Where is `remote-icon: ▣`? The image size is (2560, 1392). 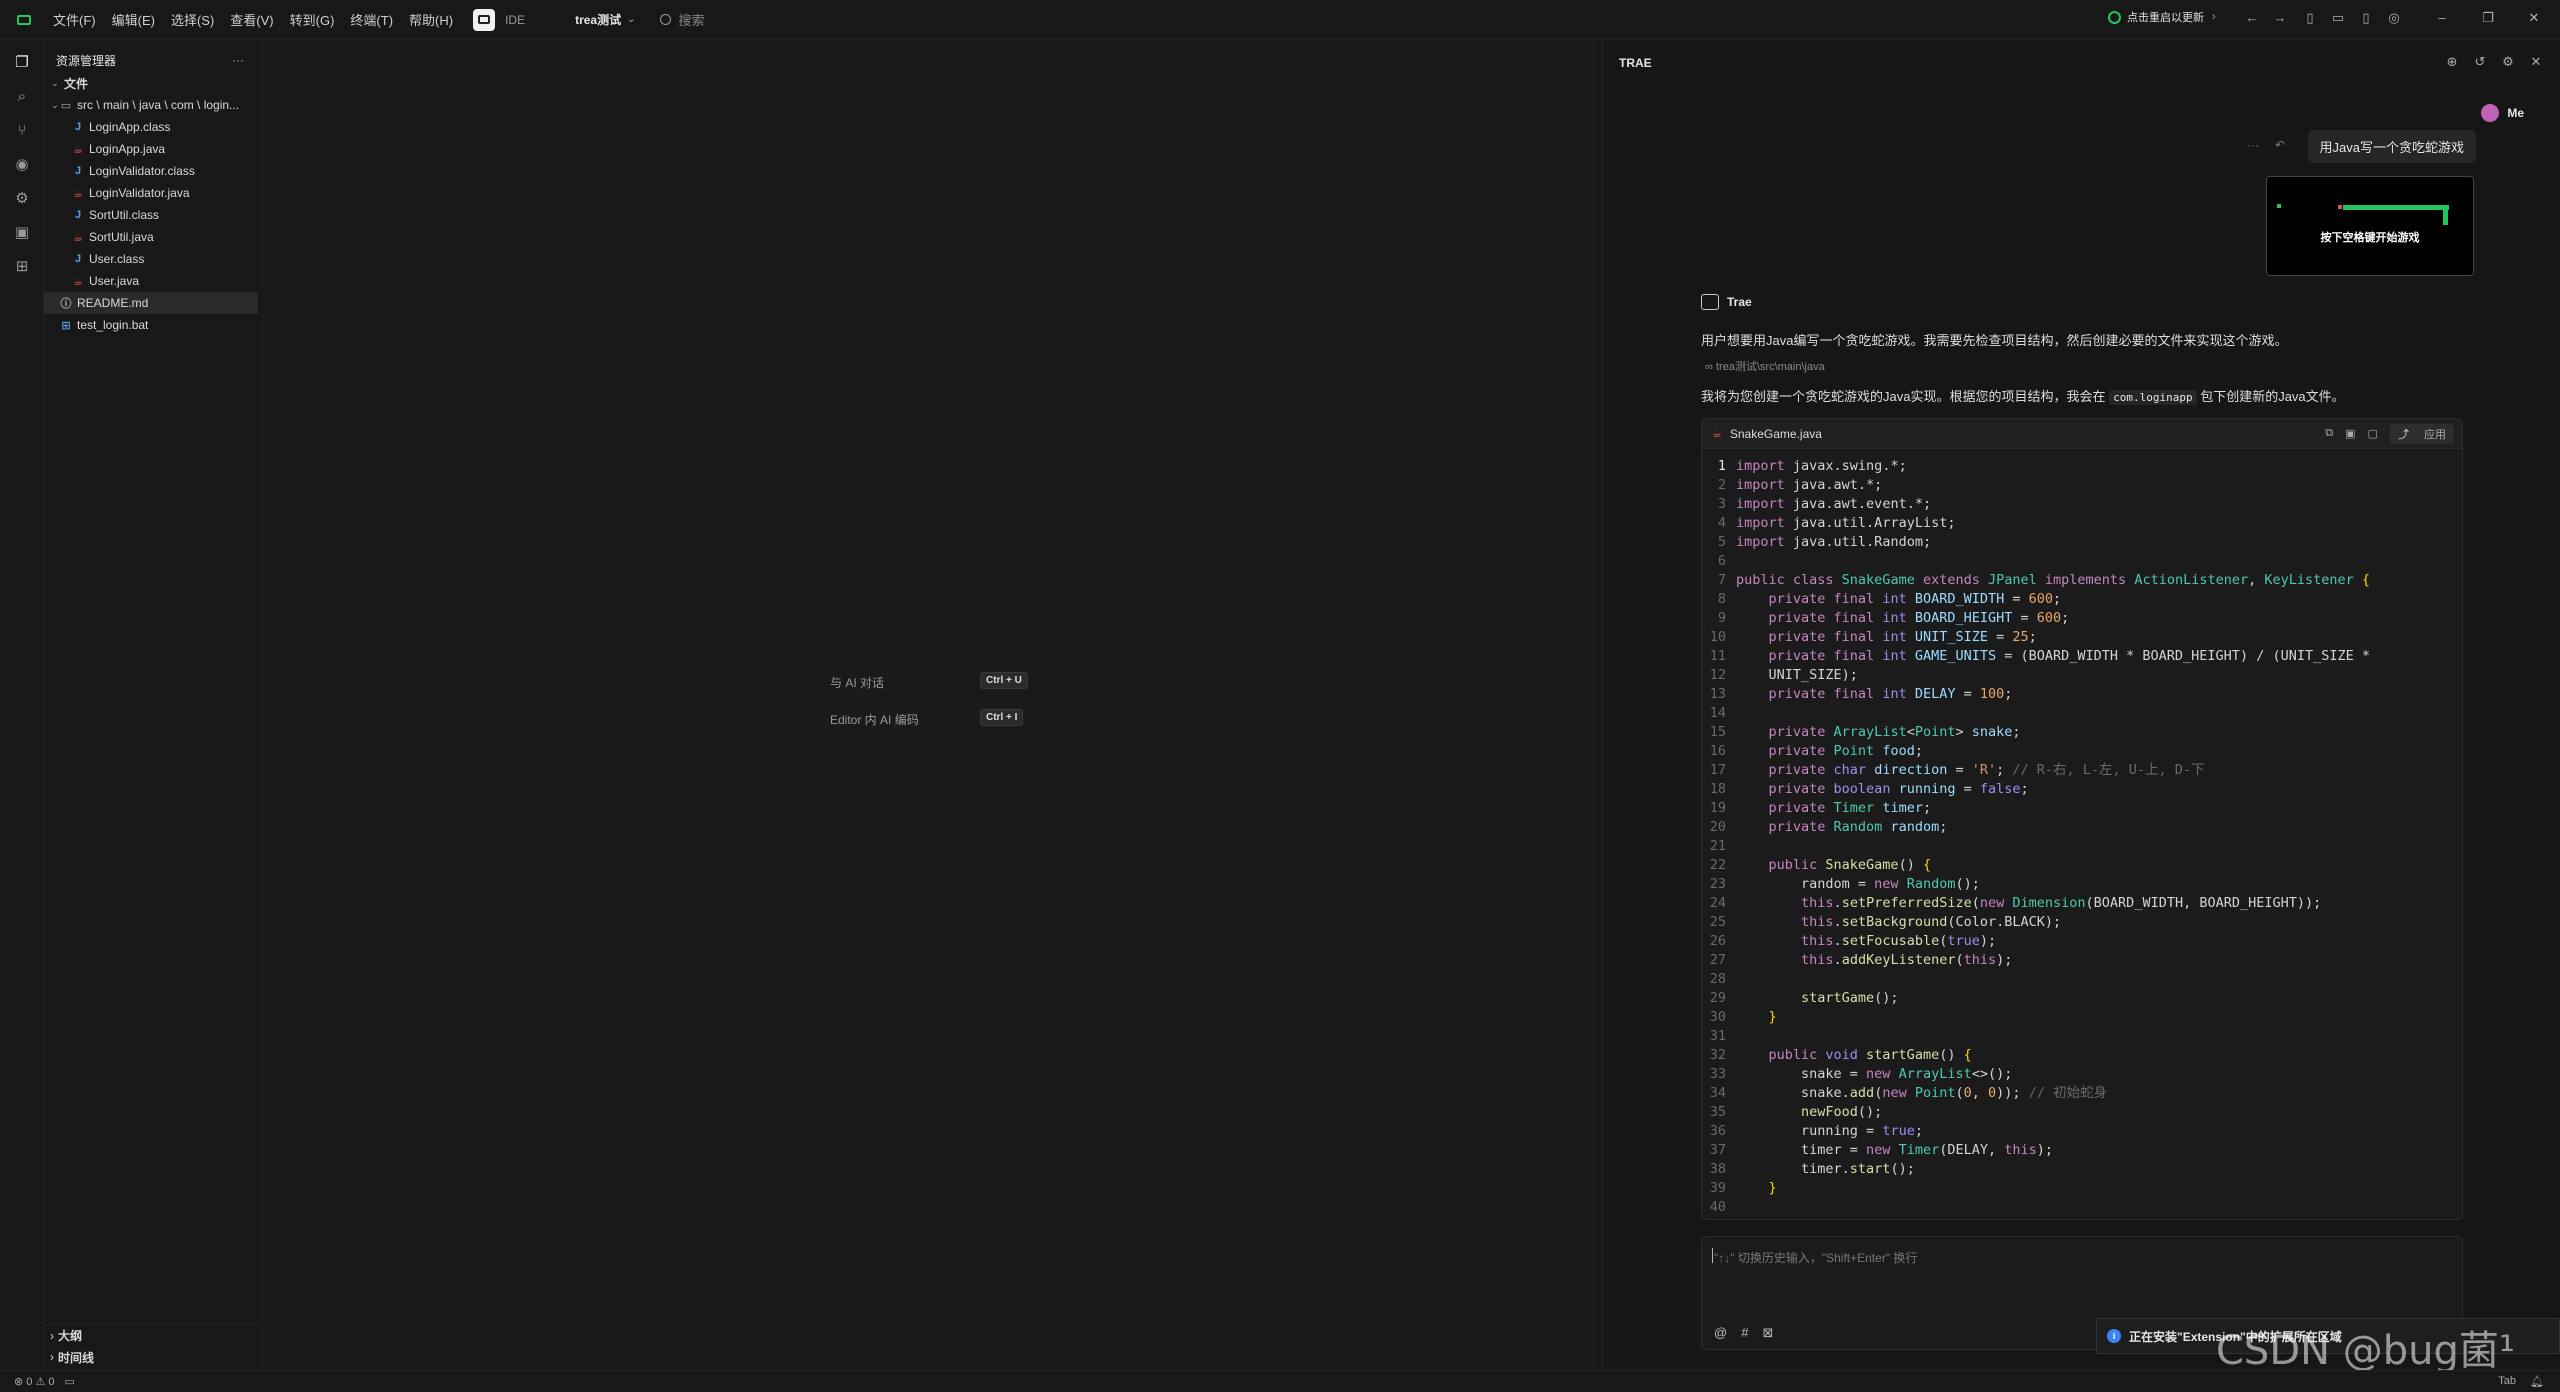 remote-icon: ▣ is located at coordinates (22, 233).